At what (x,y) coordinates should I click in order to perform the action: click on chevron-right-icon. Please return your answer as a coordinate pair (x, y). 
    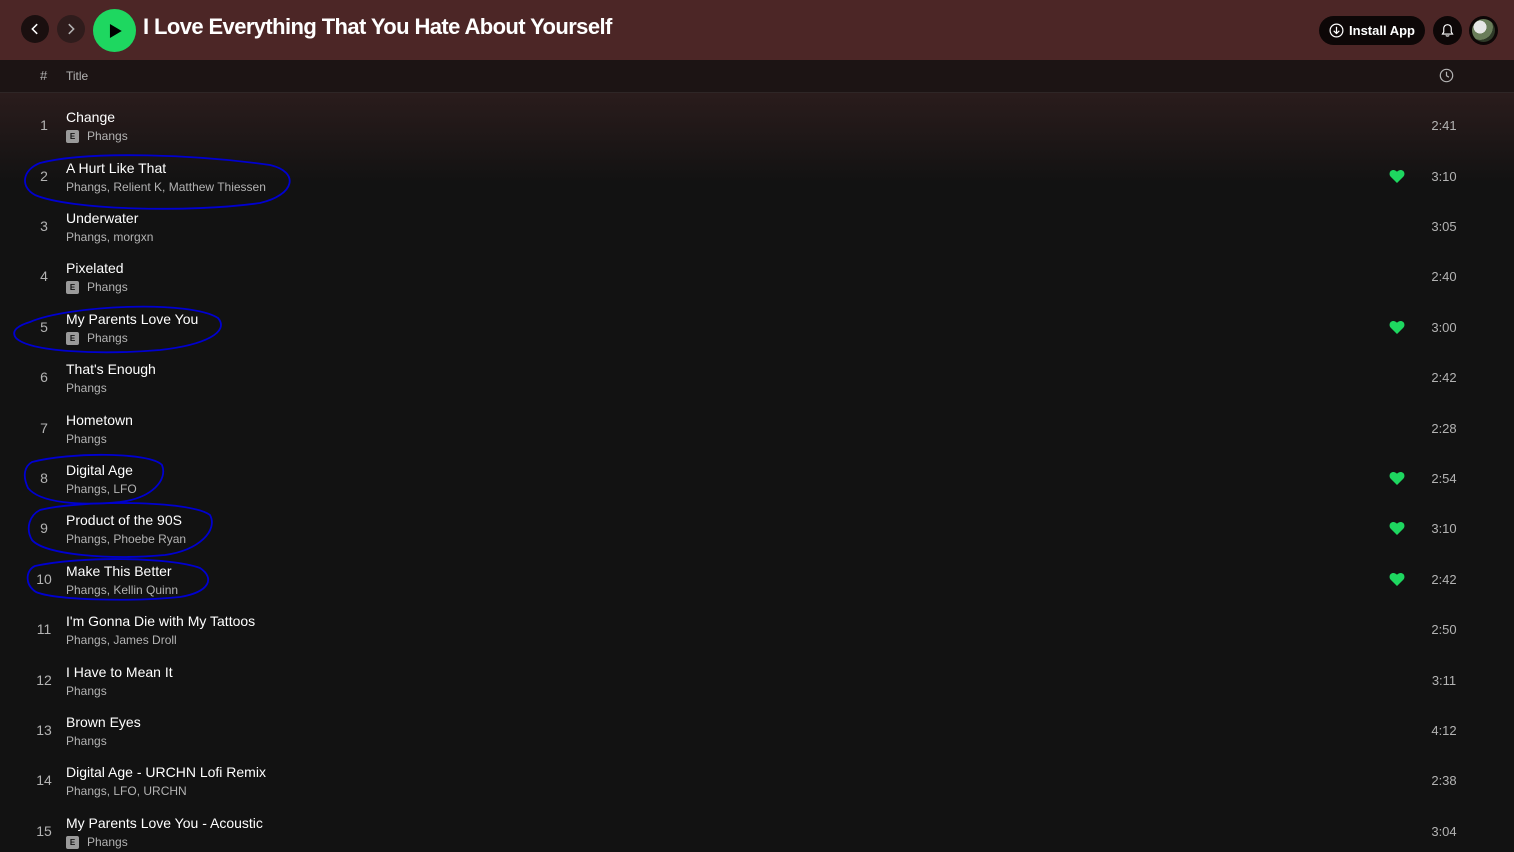
    Looking at the image, I should click on (71, 29).